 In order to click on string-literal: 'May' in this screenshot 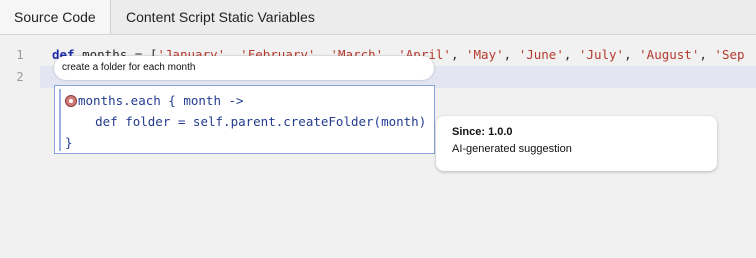, I will do `click(485, 54)`.